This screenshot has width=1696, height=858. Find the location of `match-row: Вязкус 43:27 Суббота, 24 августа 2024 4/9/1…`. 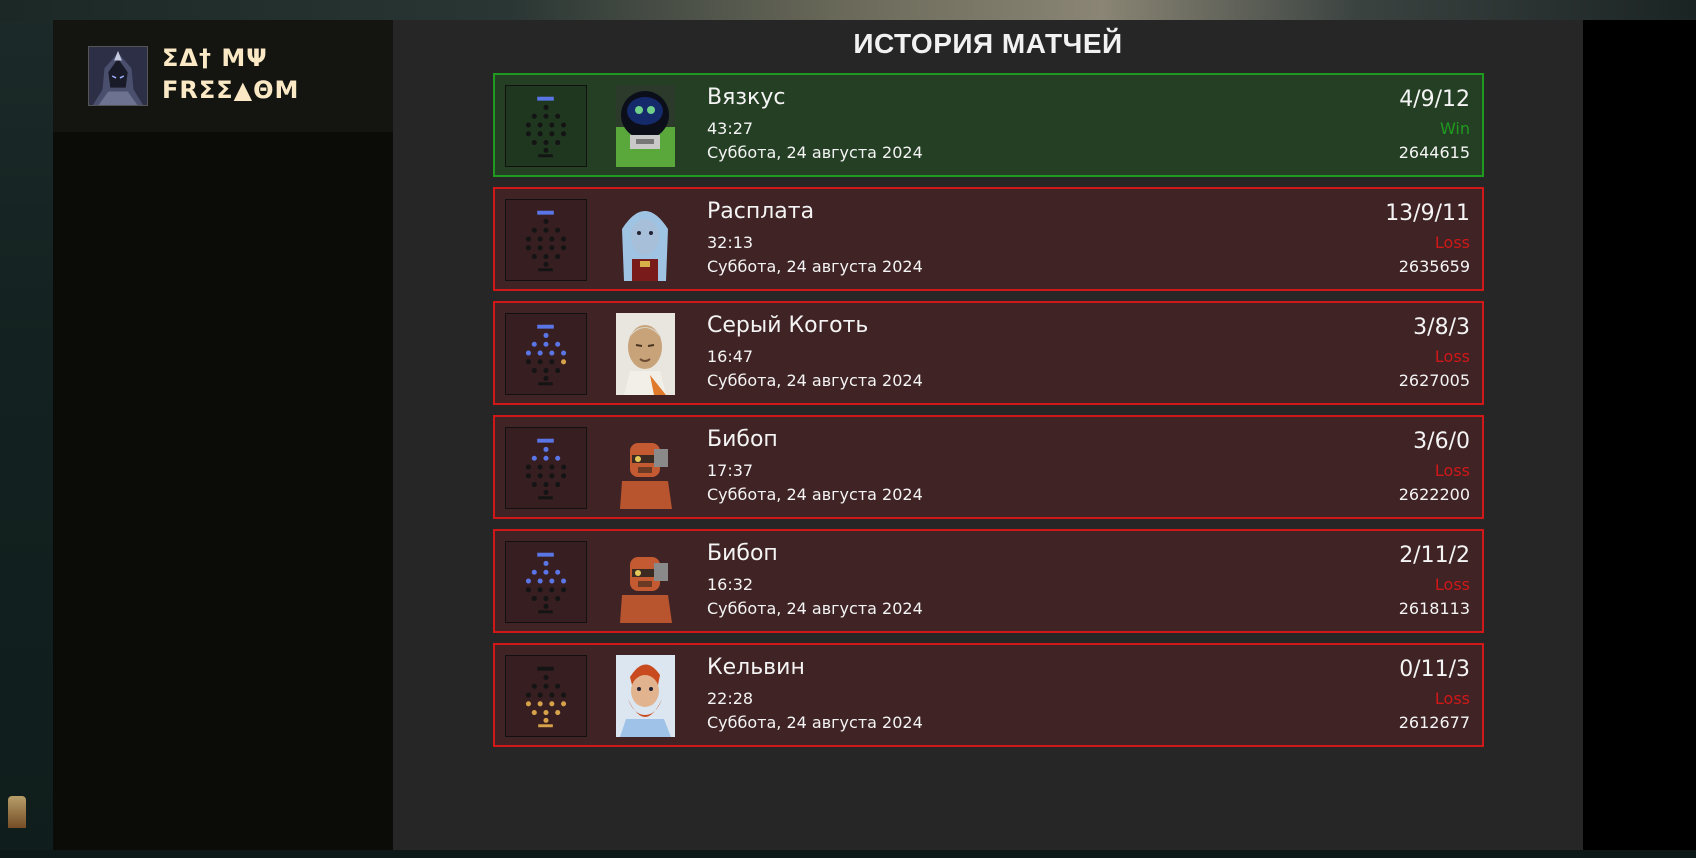

match-row: Вязкус 43:27 Суббота, 24 августа 2024 4/9/1… is located at coordinates (988, 125).